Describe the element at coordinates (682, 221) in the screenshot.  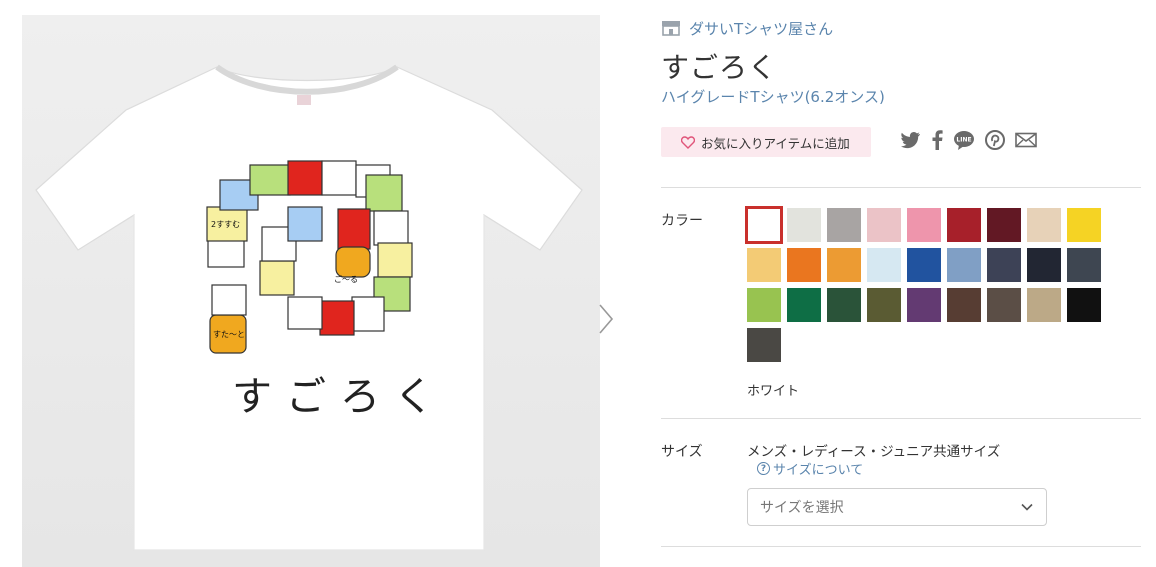
I see `color-label: カラー` at that location.